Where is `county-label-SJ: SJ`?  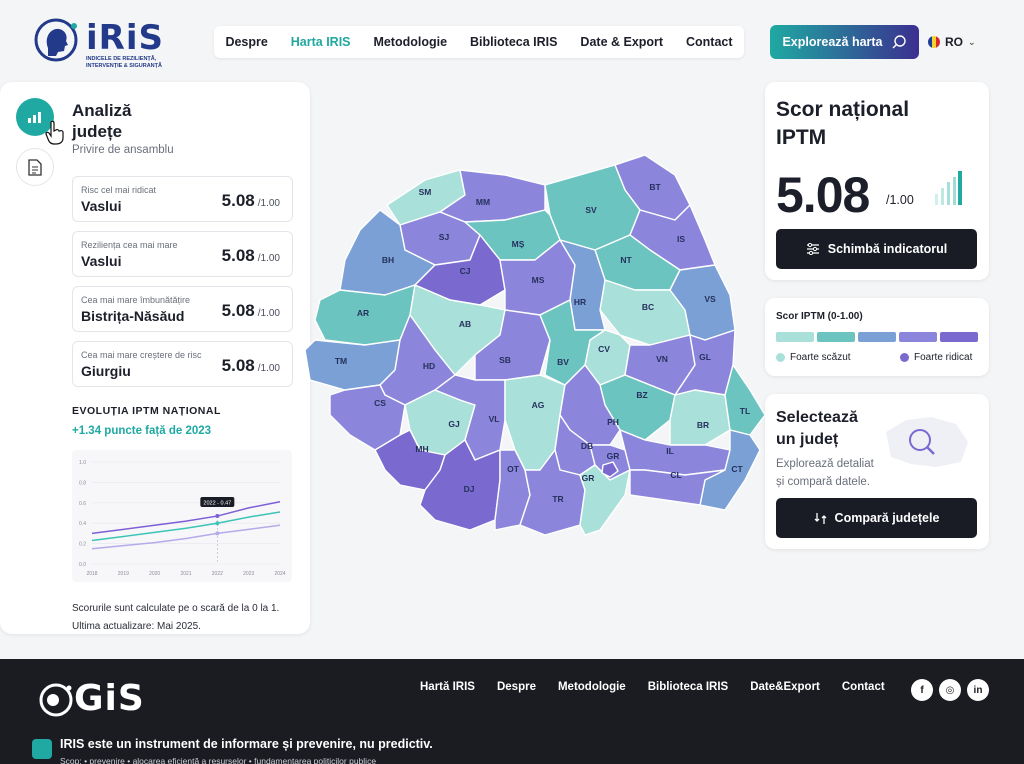 county-label-SJ: SJ is located at coordinates (444, 237).